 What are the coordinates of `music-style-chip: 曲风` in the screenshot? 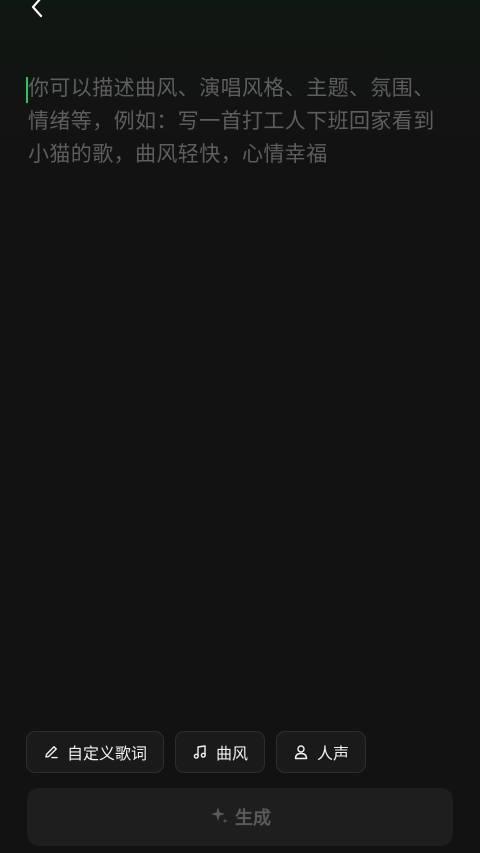 It's located at (220, 752).